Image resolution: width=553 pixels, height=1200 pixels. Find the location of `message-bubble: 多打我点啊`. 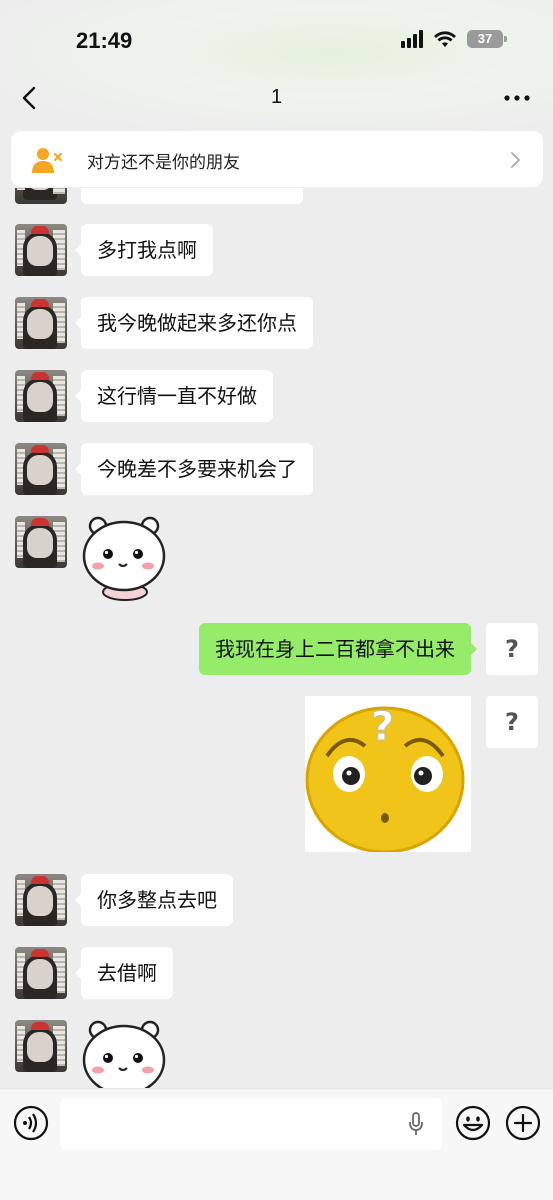

message-bubble: 多打我点啊 is located at coordinates (144, 250).